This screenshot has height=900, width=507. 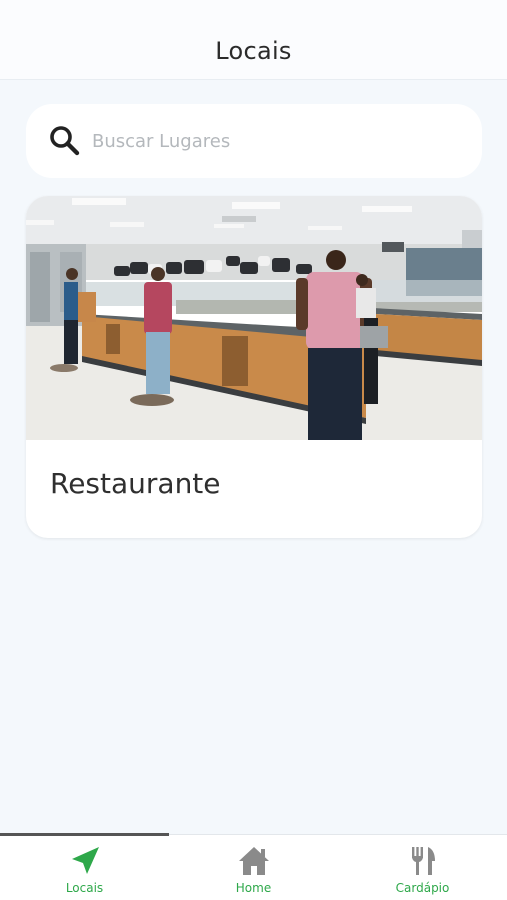 What do you see at coordinates (65, 141) in the screenshot?
I see `search-icon` at bounding box center [65, 141].